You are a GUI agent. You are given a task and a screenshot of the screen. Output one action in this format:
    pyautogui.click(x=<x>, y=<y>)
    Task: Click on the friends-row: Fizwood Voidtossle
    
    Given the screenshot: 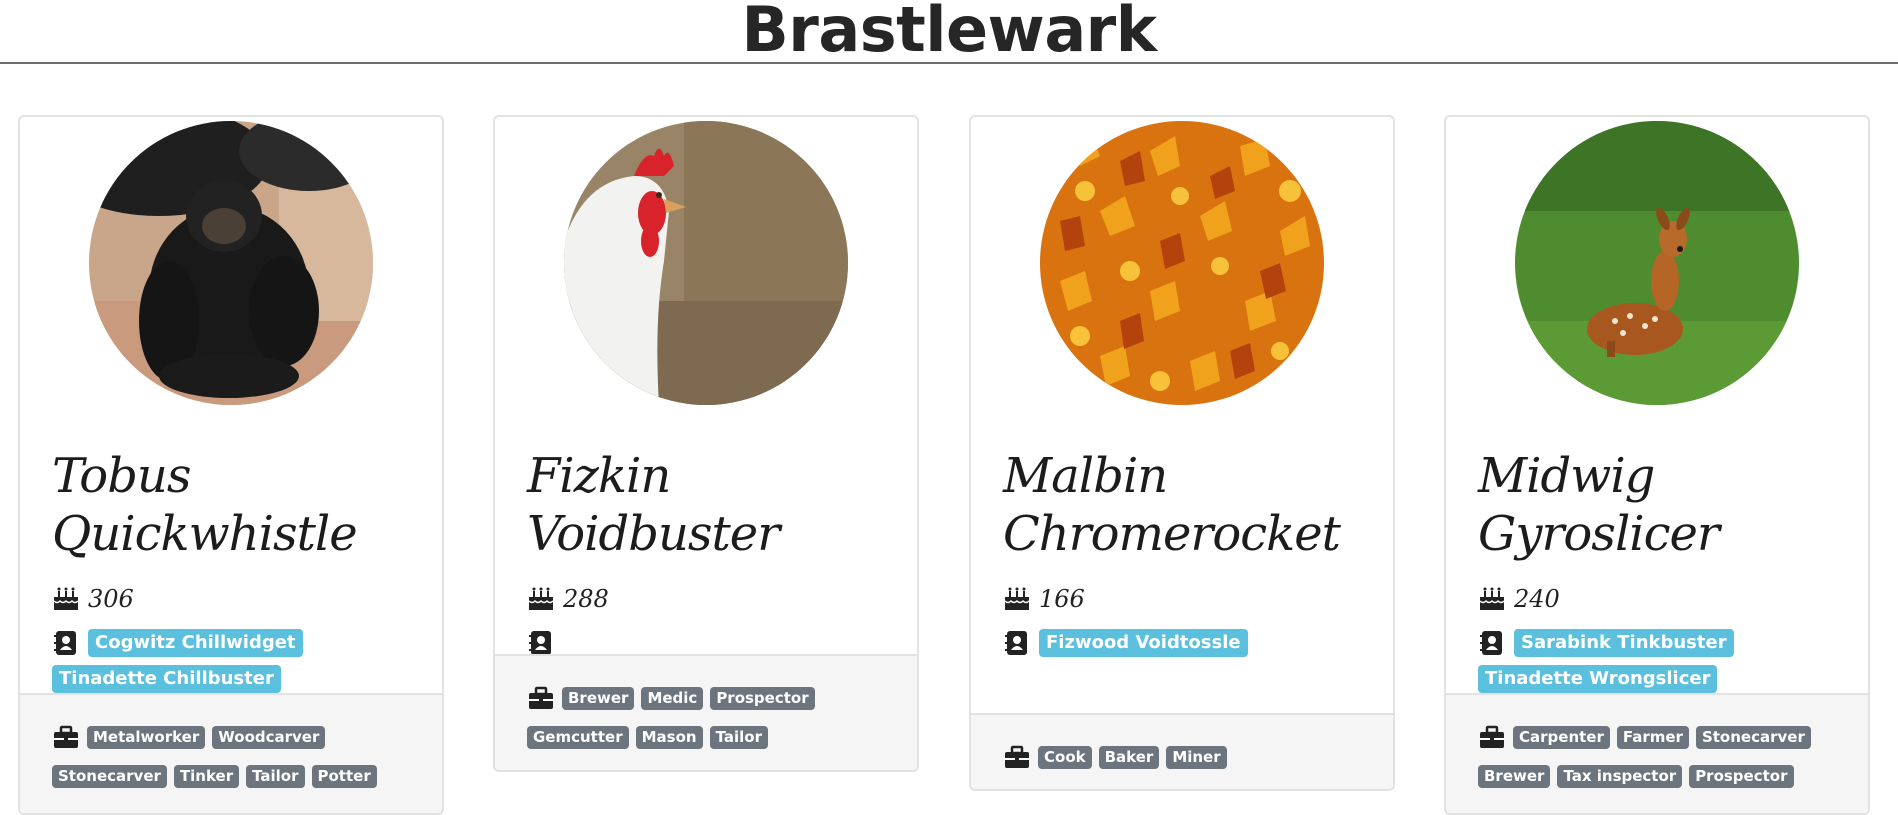 What is the action you would take?
    pyautogui.click(x=1182, y=643)
    